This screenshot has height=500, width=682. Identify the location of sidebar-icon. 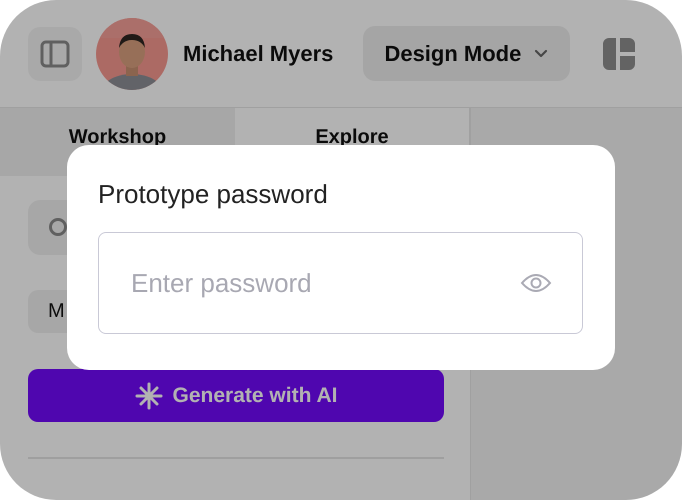
(55, 54).